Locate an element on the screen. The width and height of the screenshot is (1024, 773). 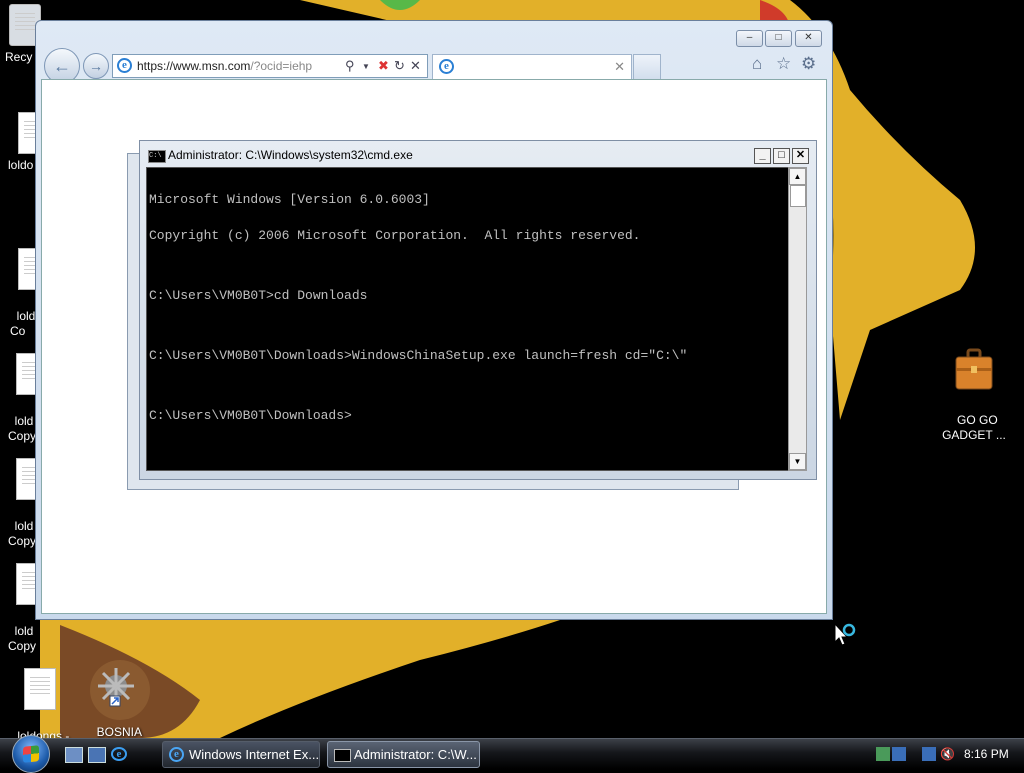
console-line: C:\Users\VM0B0T>cd Downloads is located at coordinates (258, 295).